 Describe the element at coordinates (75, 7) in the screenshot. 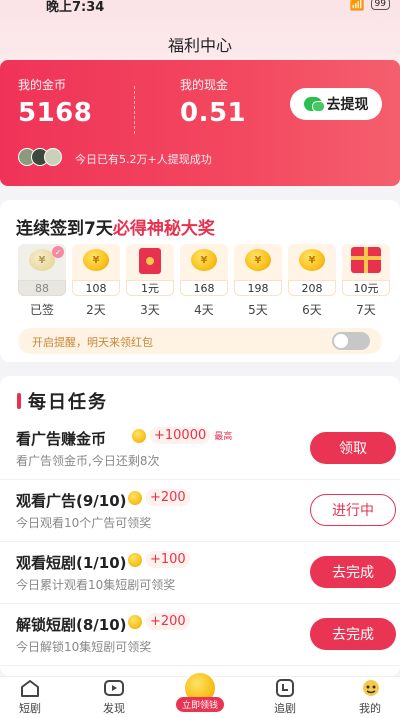

I see `status-time: 晚上7:34` at that location.